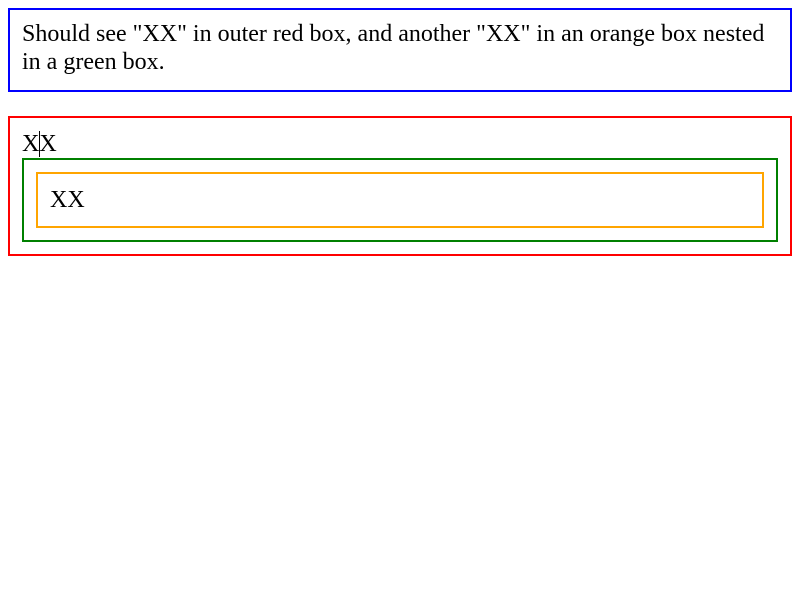 This screenshot has width=800, height=600. Describe the element at coordinates (67, 200) in the screenshot. I see `inner-text: XX` at that location.